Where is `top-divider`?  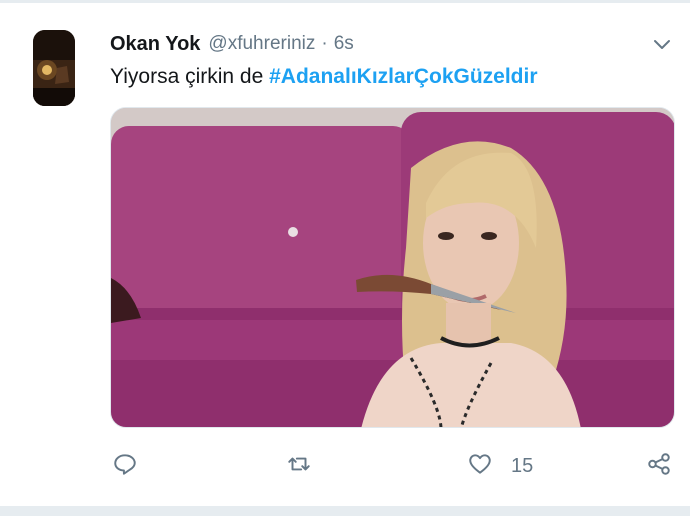 top-divider is located at coordinates (345, 1).